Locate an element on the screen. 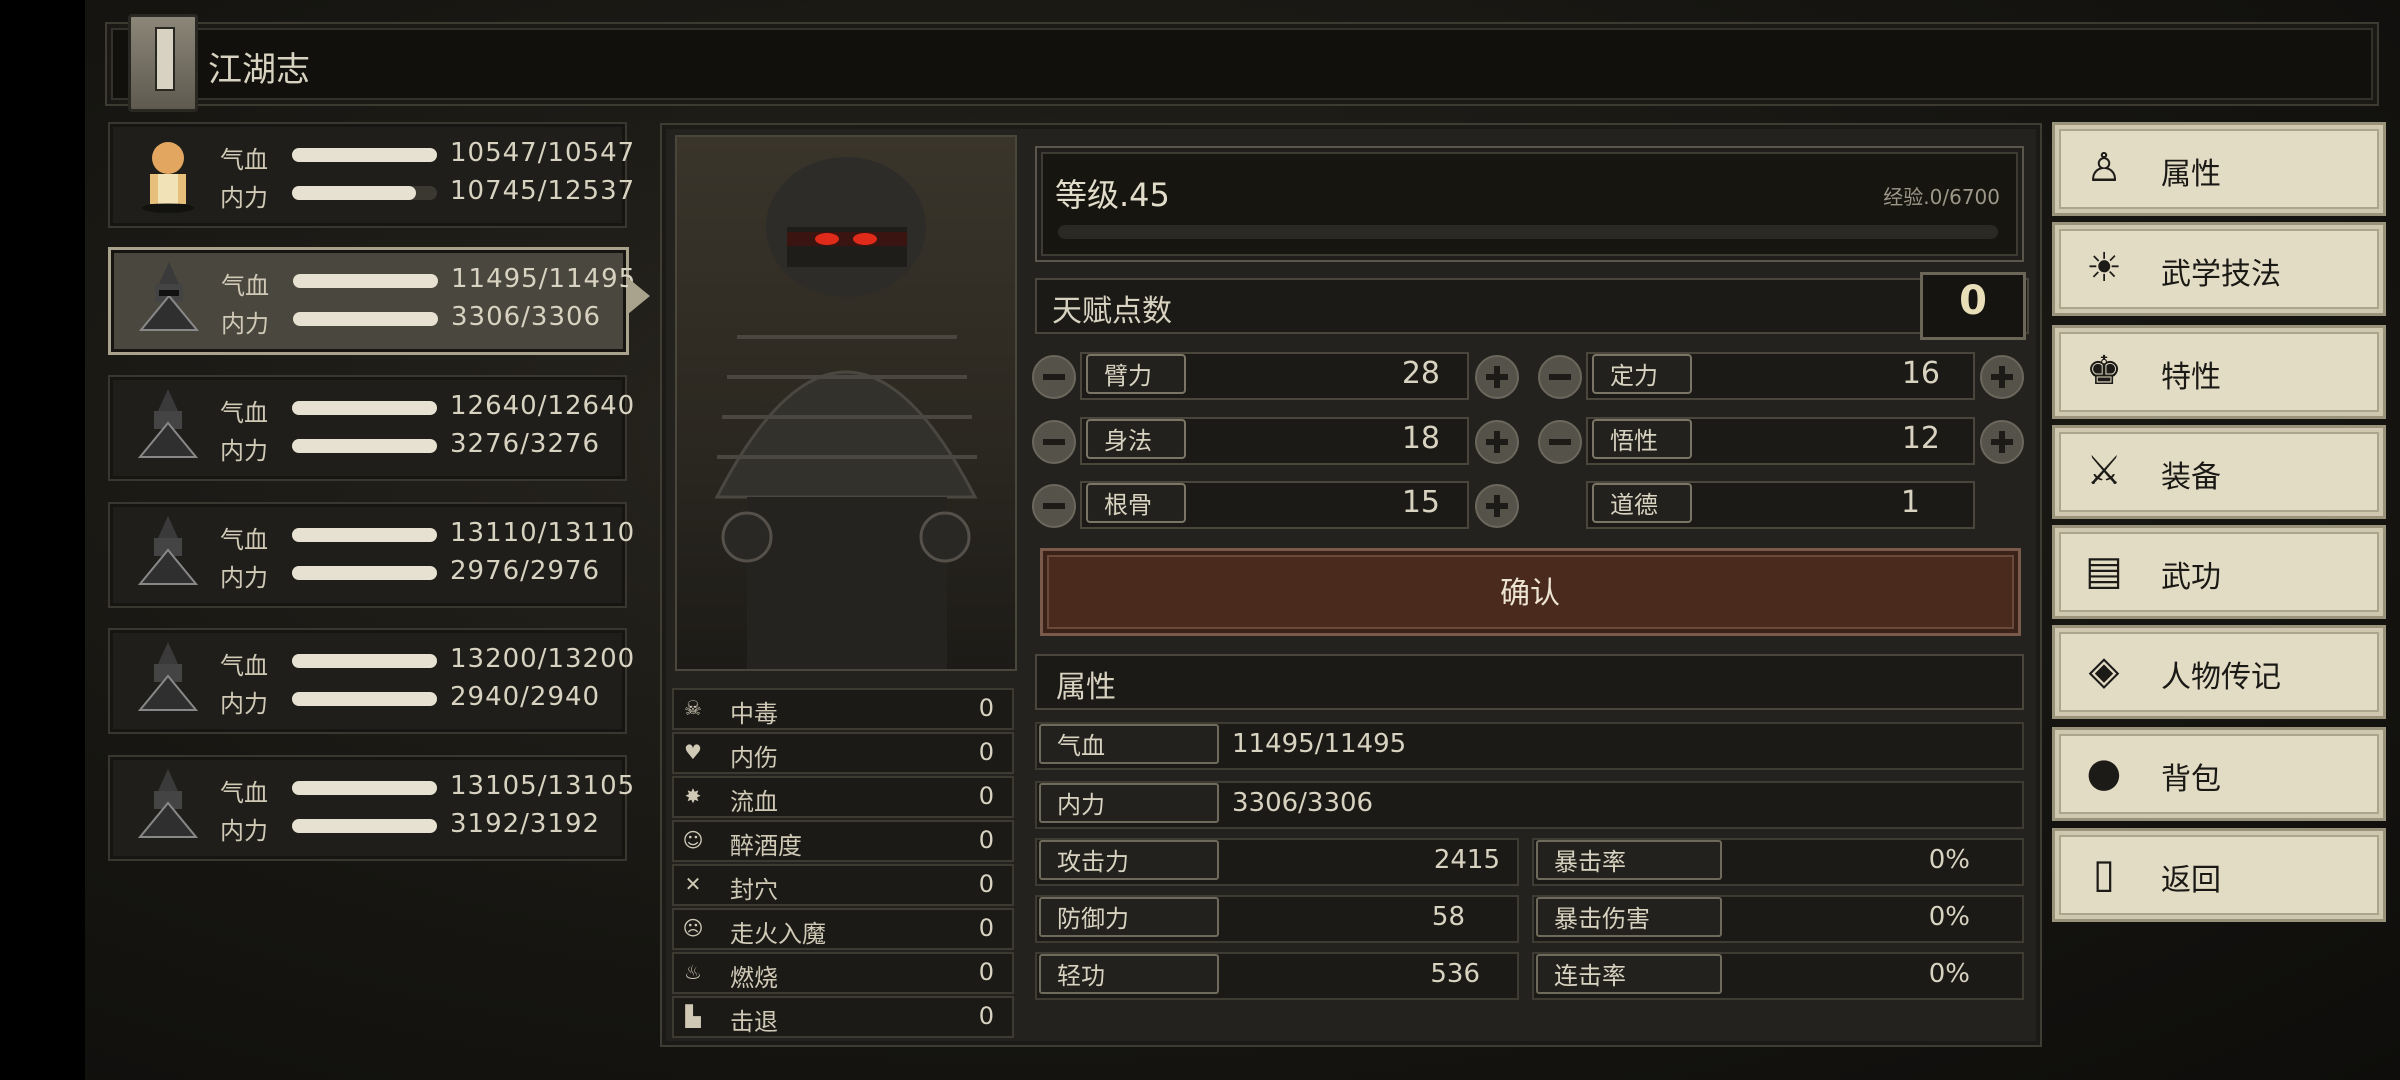 The height and width of the screenshot is (1080, 2400). mp-property-label: 内力 is located at coordinates (1129, 803).